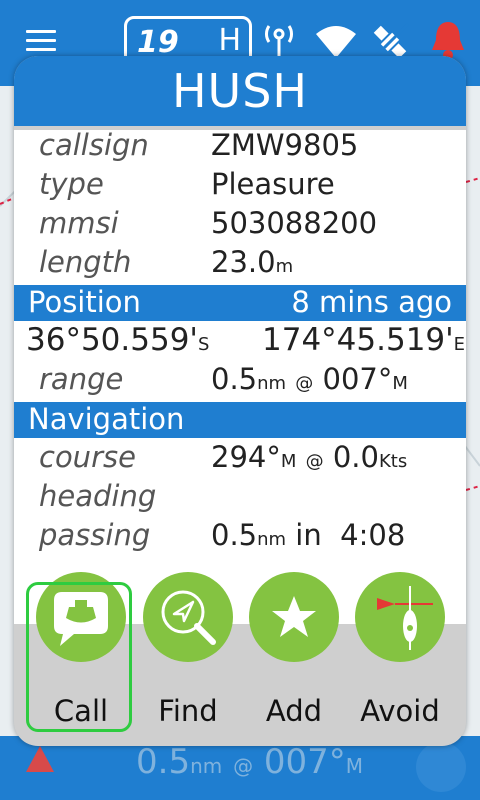  What do you see at coordinates (373, 535) in the screenshot?
I see `passing-time: 4:08` at bounding box center [373, 535].